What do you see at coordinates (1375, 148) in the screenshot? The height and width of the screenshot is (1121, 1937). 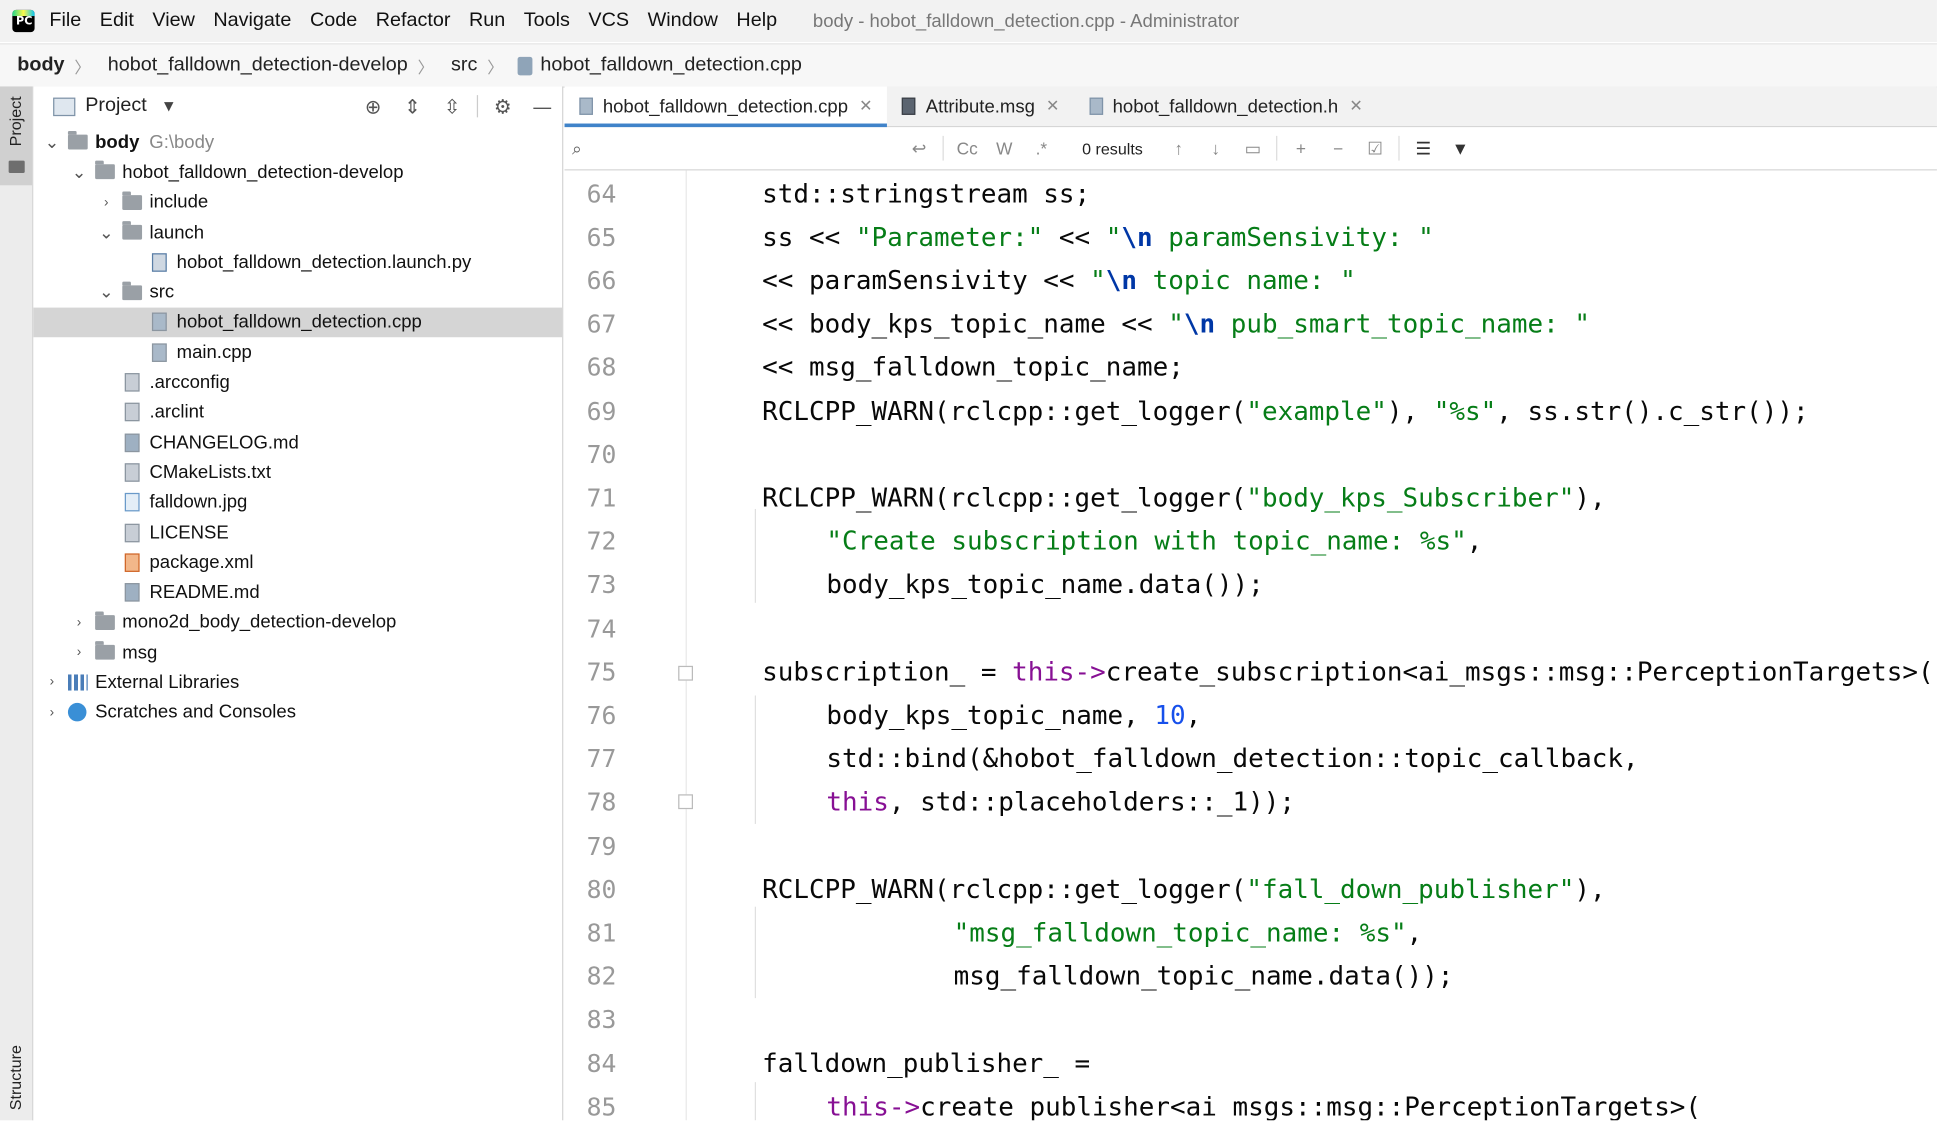 I see `select-all-occurrences-icon: ☑` at bounding box center [1375, 148].